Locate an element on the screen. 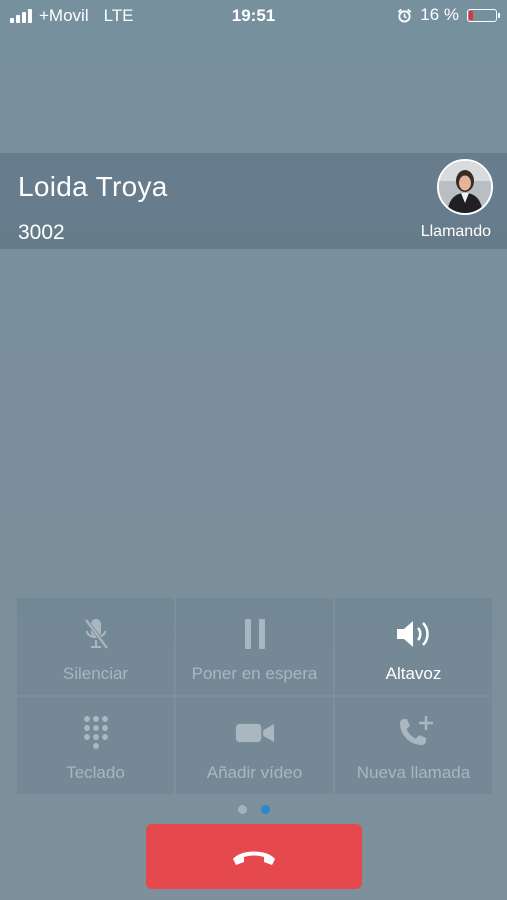  hold-label: Poner en espera is located at coordinates (254, 673).